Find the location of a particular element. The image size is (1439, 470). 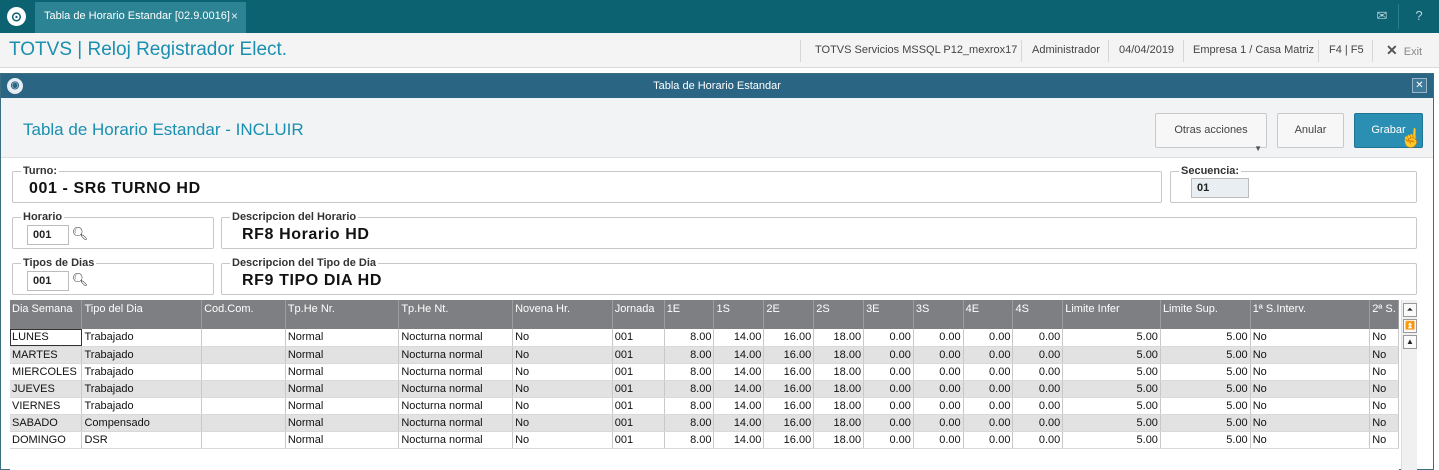

column-header: 2ª S. is located at coordinates (1384, 314).